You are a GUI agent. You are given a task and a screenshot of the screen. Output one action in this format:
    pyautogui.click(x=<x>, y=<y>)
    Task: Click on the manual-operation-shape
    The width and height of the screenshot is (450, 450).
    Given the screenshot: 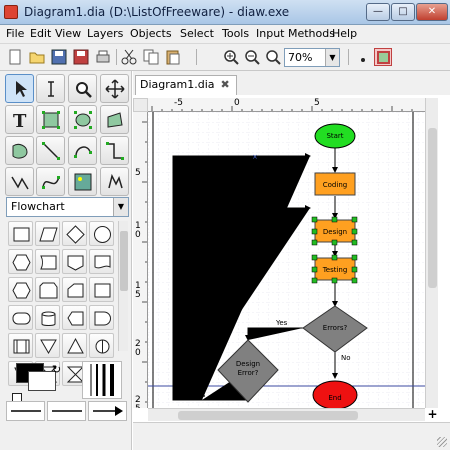 What is the action you would take?
    pyautogui.click(x=74, y=317)
    